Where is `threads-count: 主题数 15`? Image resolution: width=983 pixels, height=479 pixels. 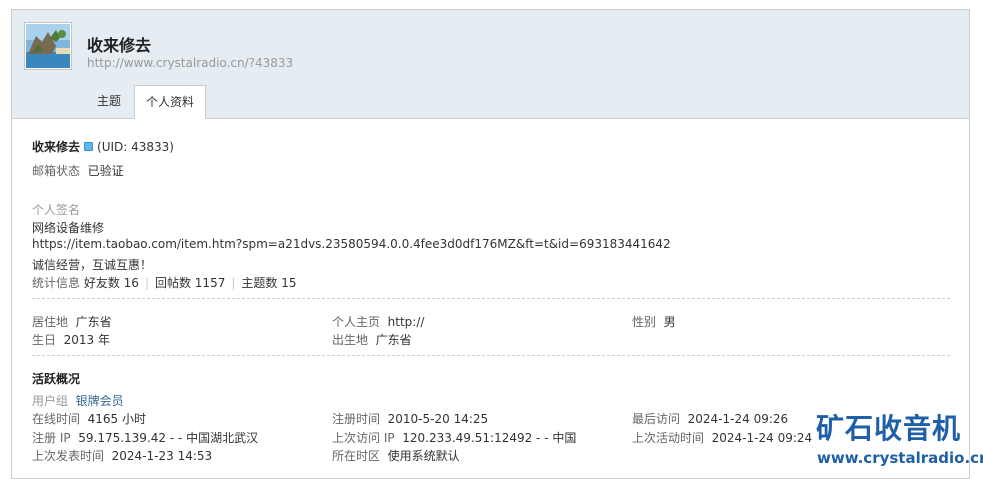 threads-count: 主题数 15 is located at coordinates (268, 283).